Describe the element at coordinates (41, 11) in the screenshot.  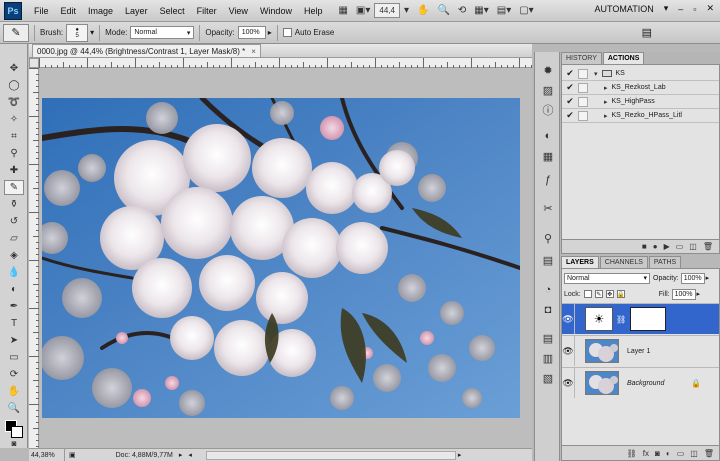
I see `menu-file: File` at that location.